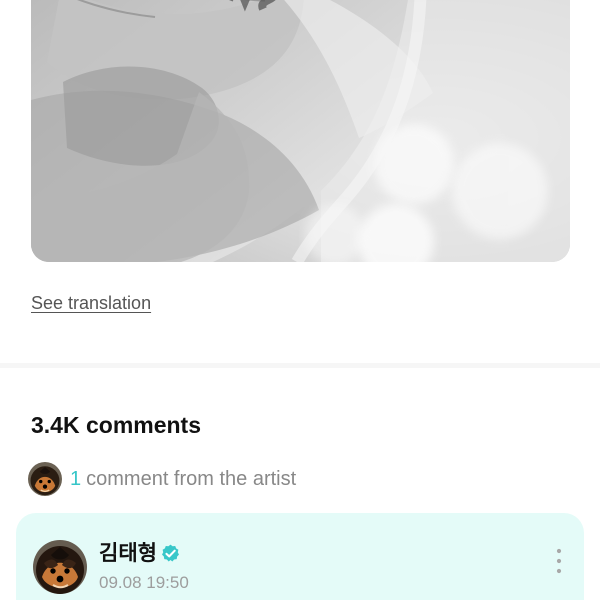 This screenshot has width=600, height=600. What do you see at coordinates (300, 556) in the screenshot?
I see `artist-comment-card: 김태형 09.08 19:50` at bounding box center [300, 556].